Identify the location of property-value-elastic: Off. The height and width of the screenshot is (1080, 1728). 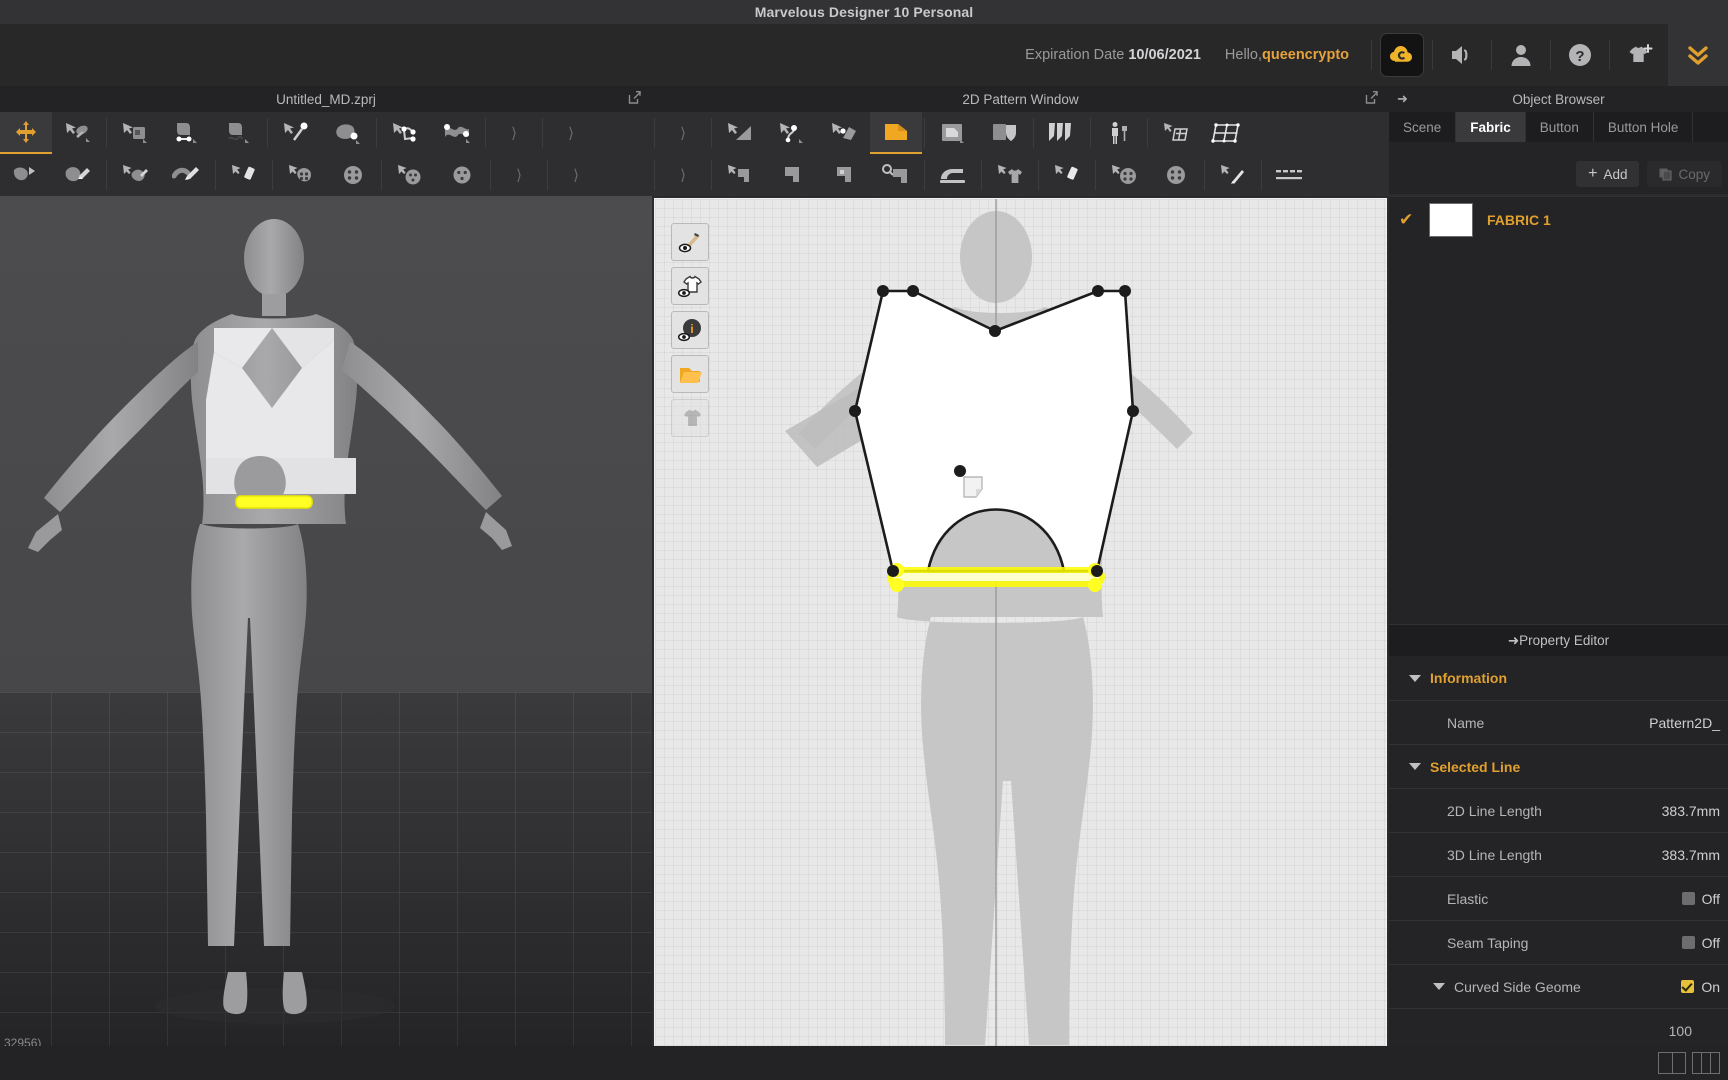
(1700, 899).